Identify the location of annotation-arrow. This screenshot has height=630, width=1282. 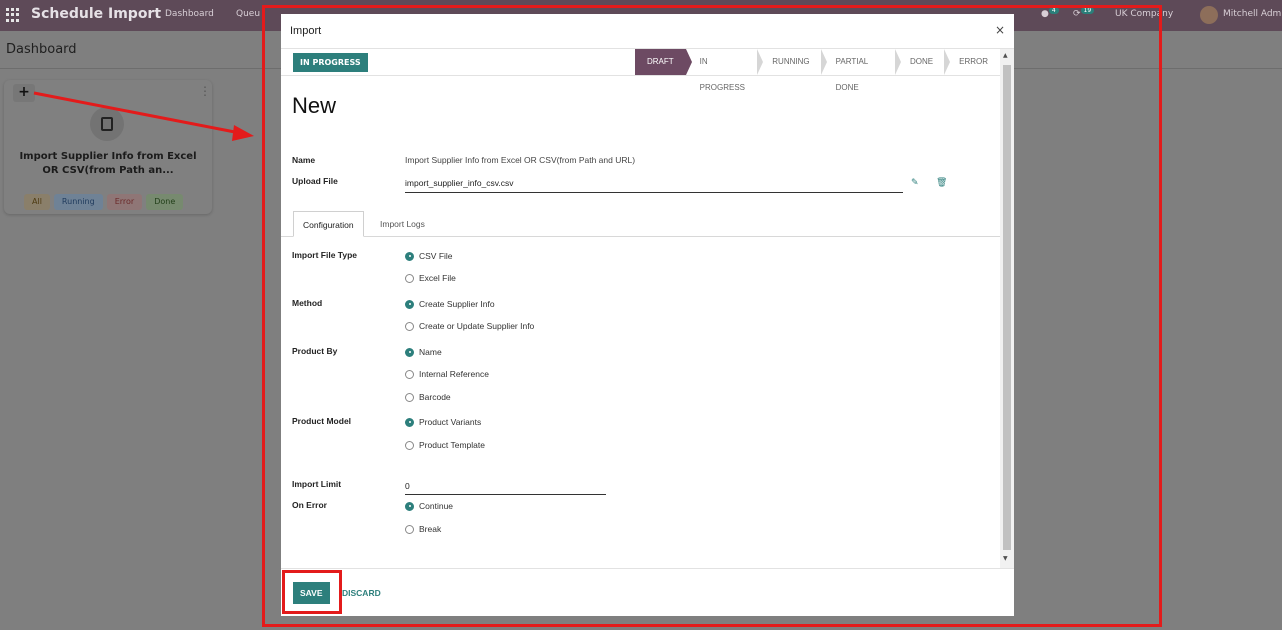
(143, 116).